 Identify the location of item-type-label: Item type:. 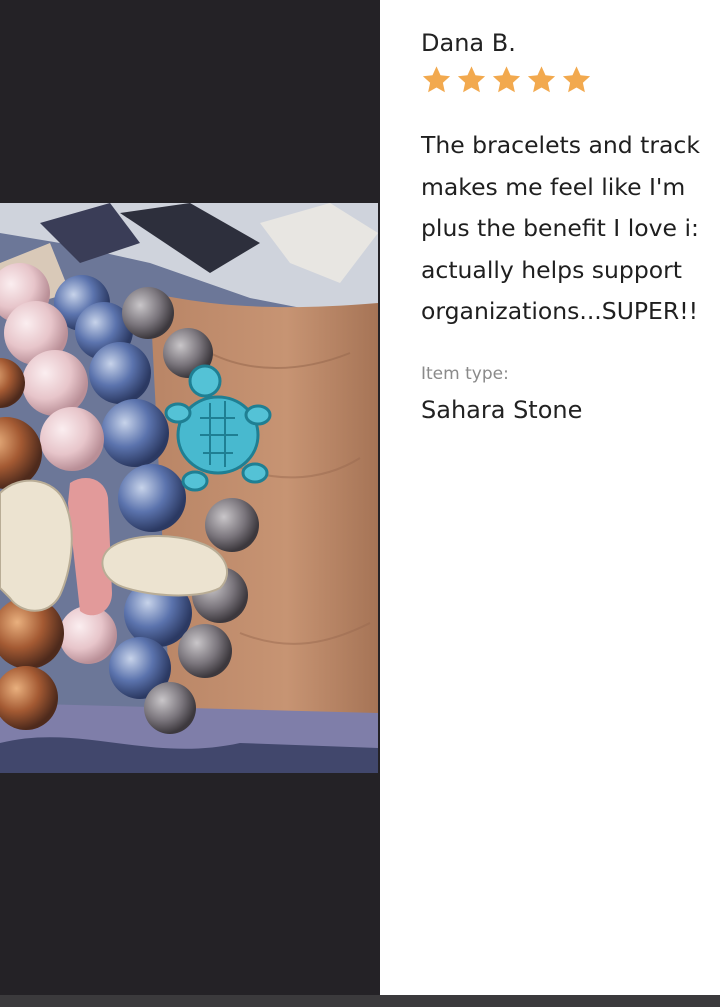
(465, 374).